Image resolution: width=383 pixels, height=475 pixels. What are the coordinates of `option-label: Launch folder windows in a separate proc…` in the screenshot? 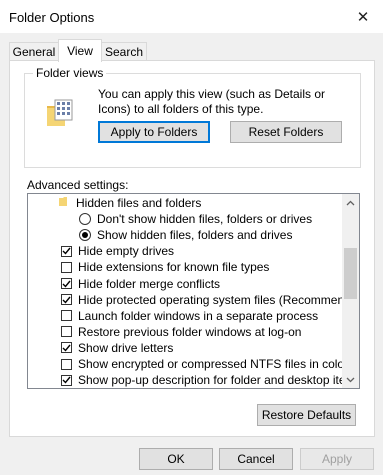 It's located at (198, 315).